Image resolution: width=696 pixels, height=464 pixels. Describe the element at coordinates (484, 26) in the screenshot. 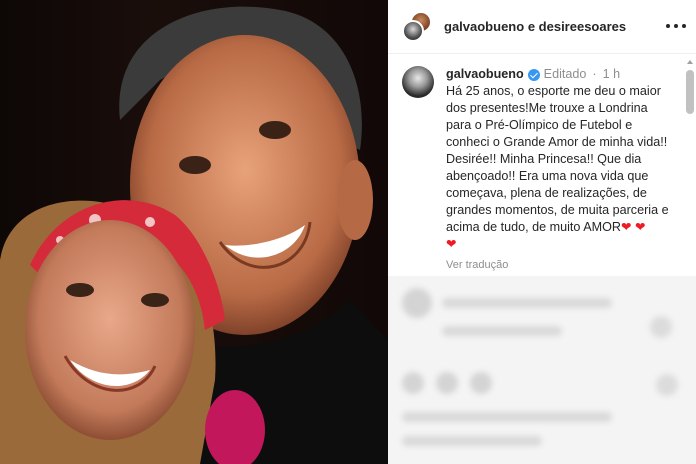

I see `author-link-galvaobueno: galvaobueno` at that location.